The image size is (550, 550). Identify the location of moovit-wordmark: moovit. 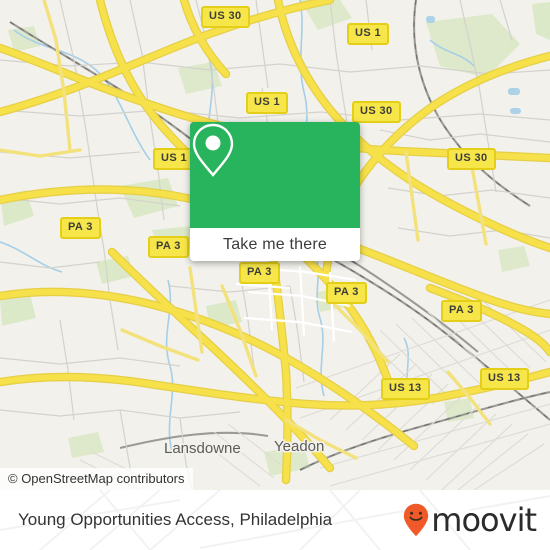
(484, 520).